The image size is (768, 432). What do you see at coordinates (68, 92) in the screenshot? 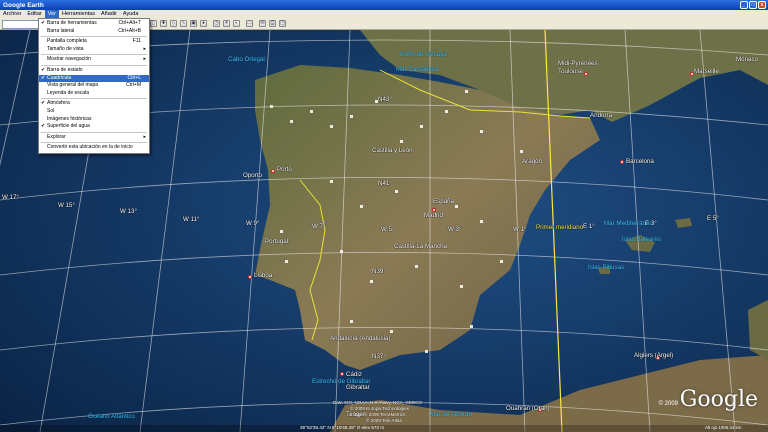
I see `menu-item-label: Leyenda de escala` at bounding box center [68, 92].